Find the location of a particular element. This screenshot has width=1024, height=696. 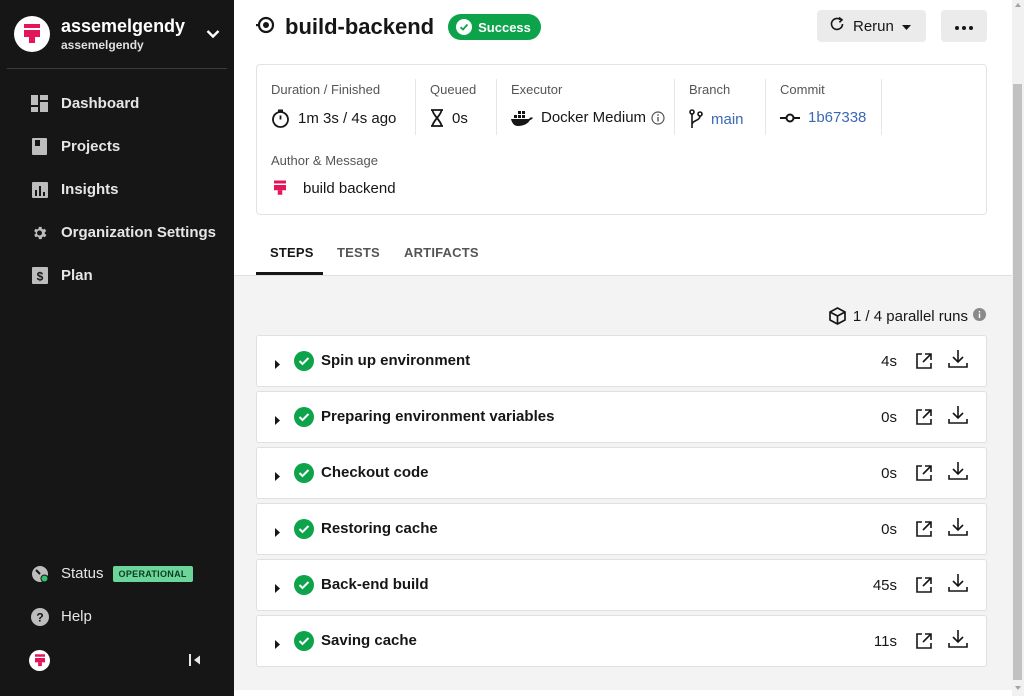

job-icon is located at coordinates (266, 27).